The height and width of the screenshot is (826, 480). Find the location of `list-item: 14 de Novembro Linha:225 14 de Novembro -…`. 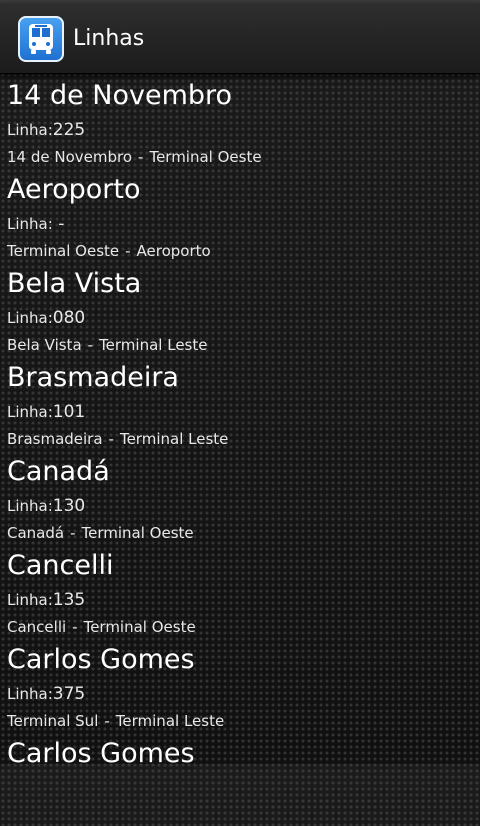

list-item: 14 de Novembro Linha:225 14 de Novembro -… is located at coordinates (240, 121).